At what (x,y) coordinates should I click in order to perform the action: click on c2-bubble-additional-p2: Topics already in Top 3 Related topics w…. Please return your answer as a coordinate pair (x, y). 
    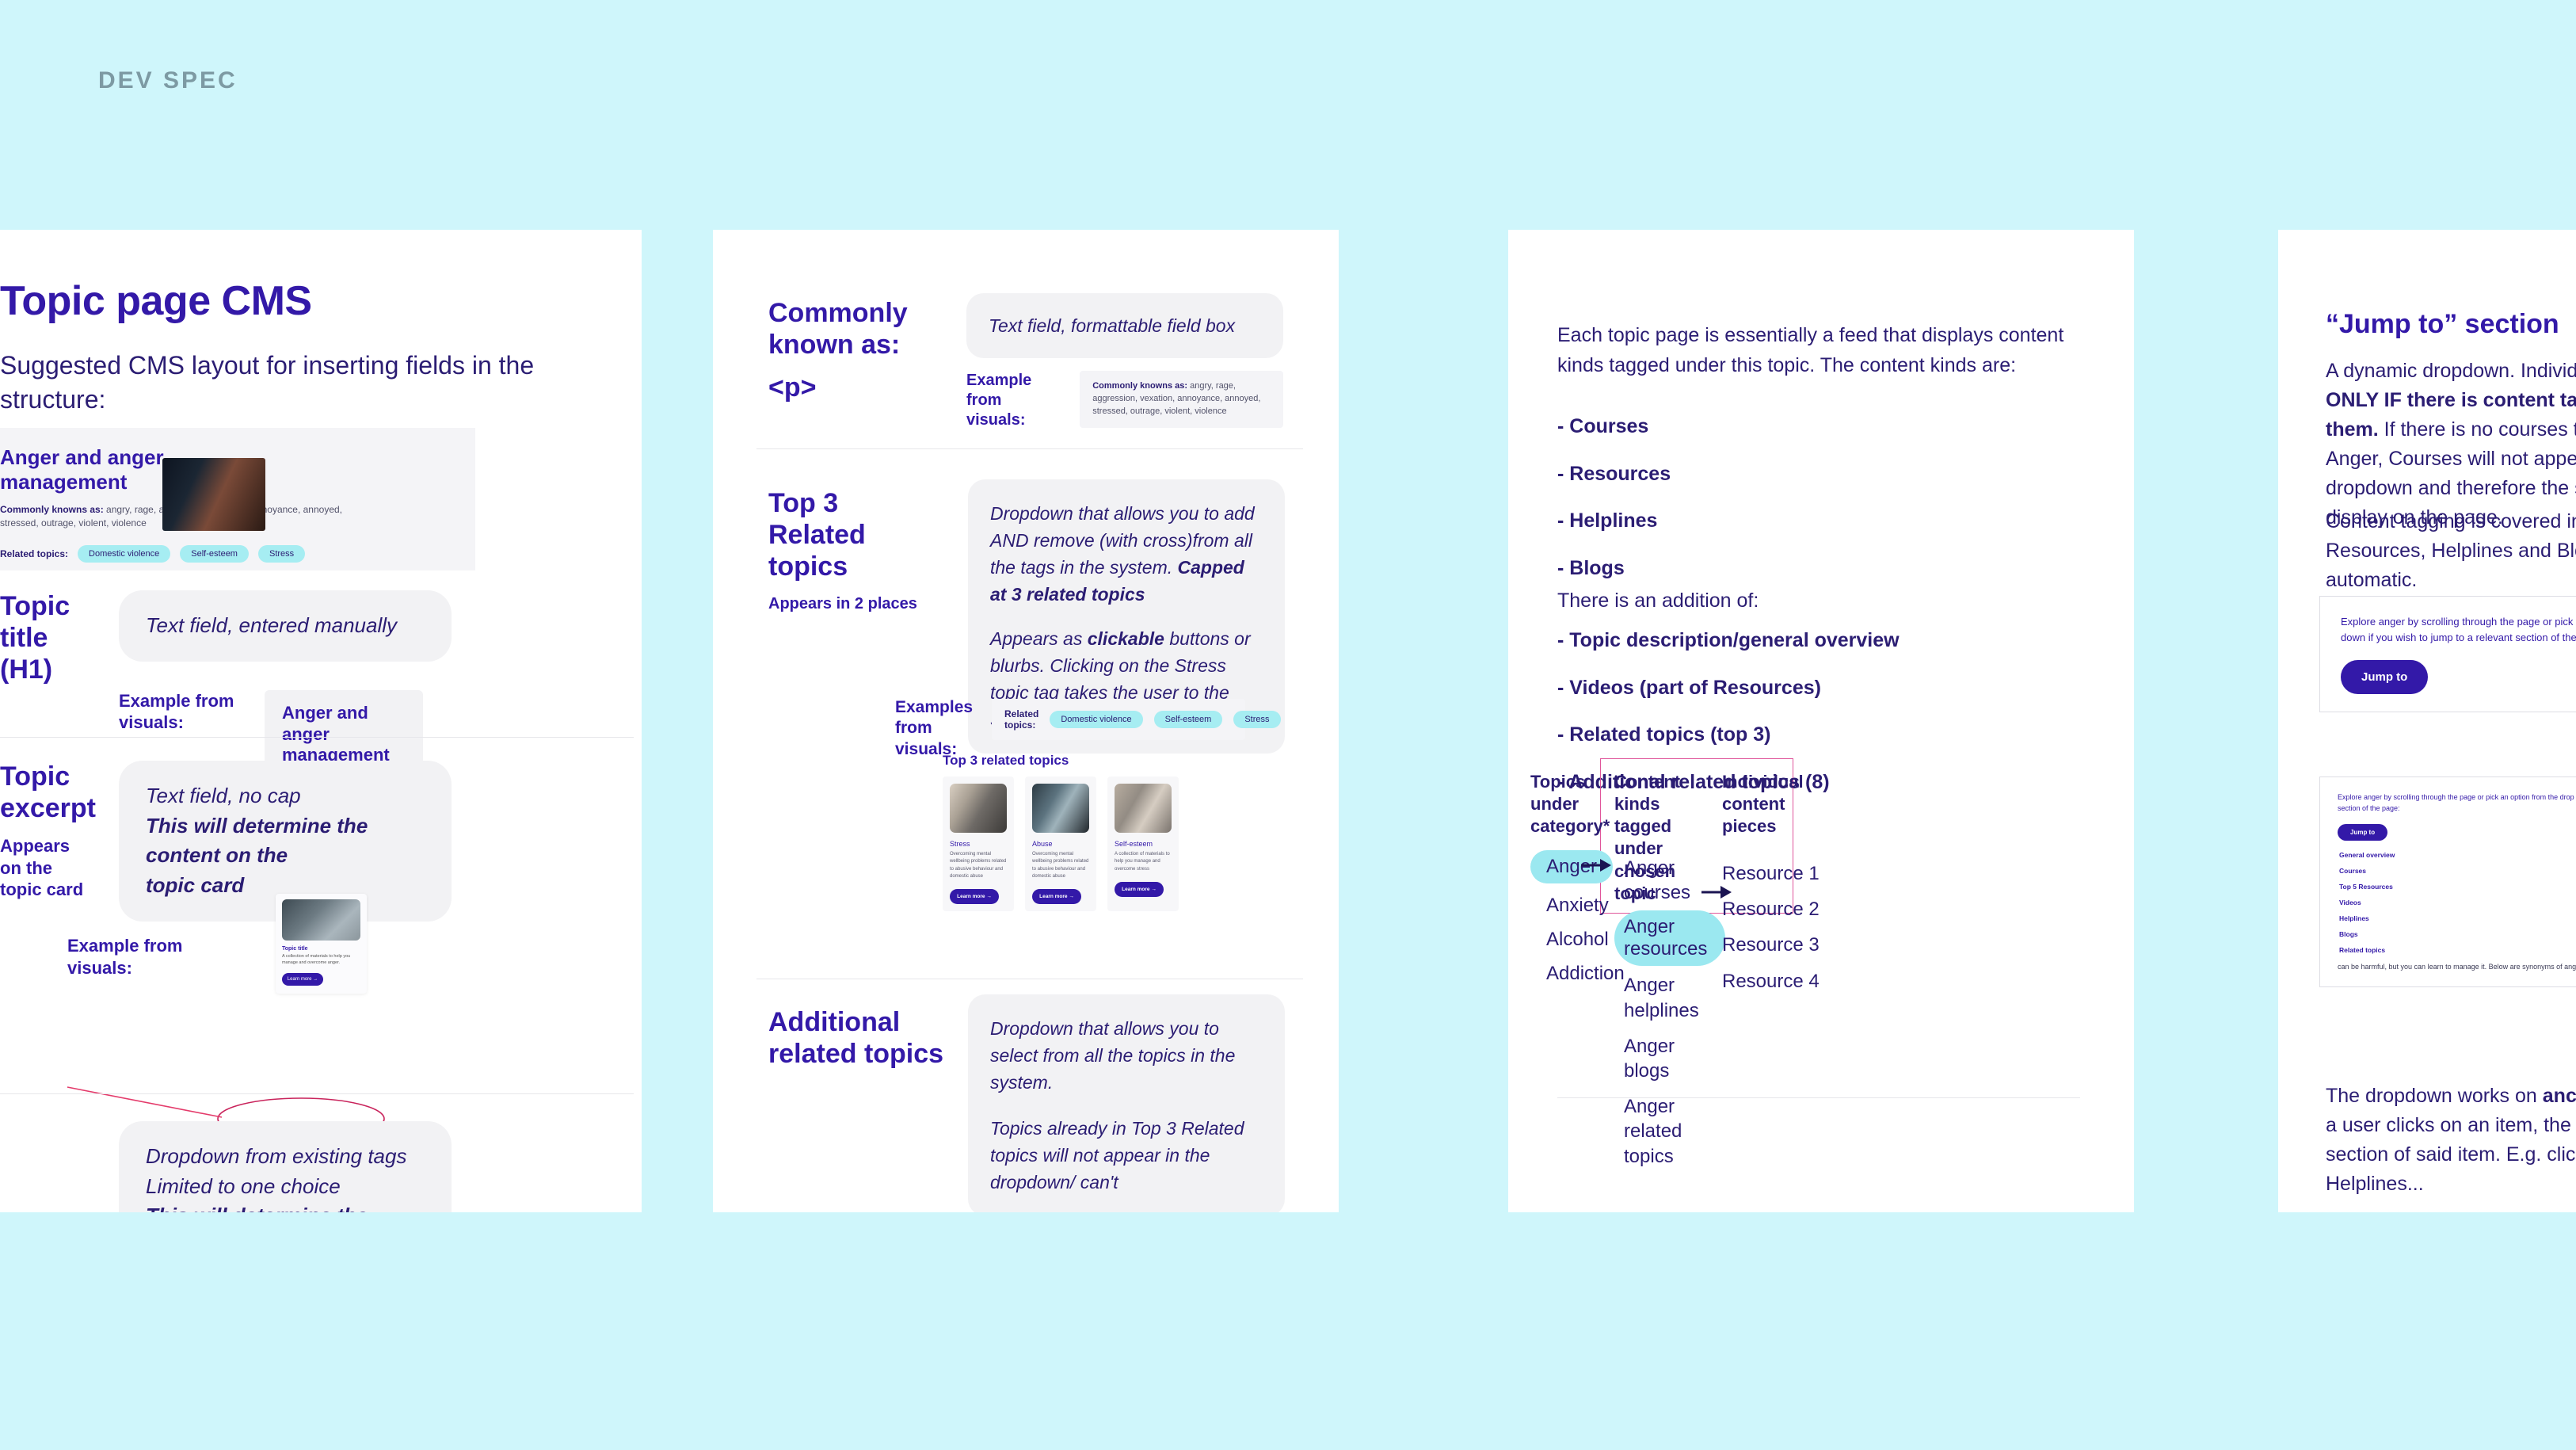
    Looking at the image, I should click on (1117, 1156).